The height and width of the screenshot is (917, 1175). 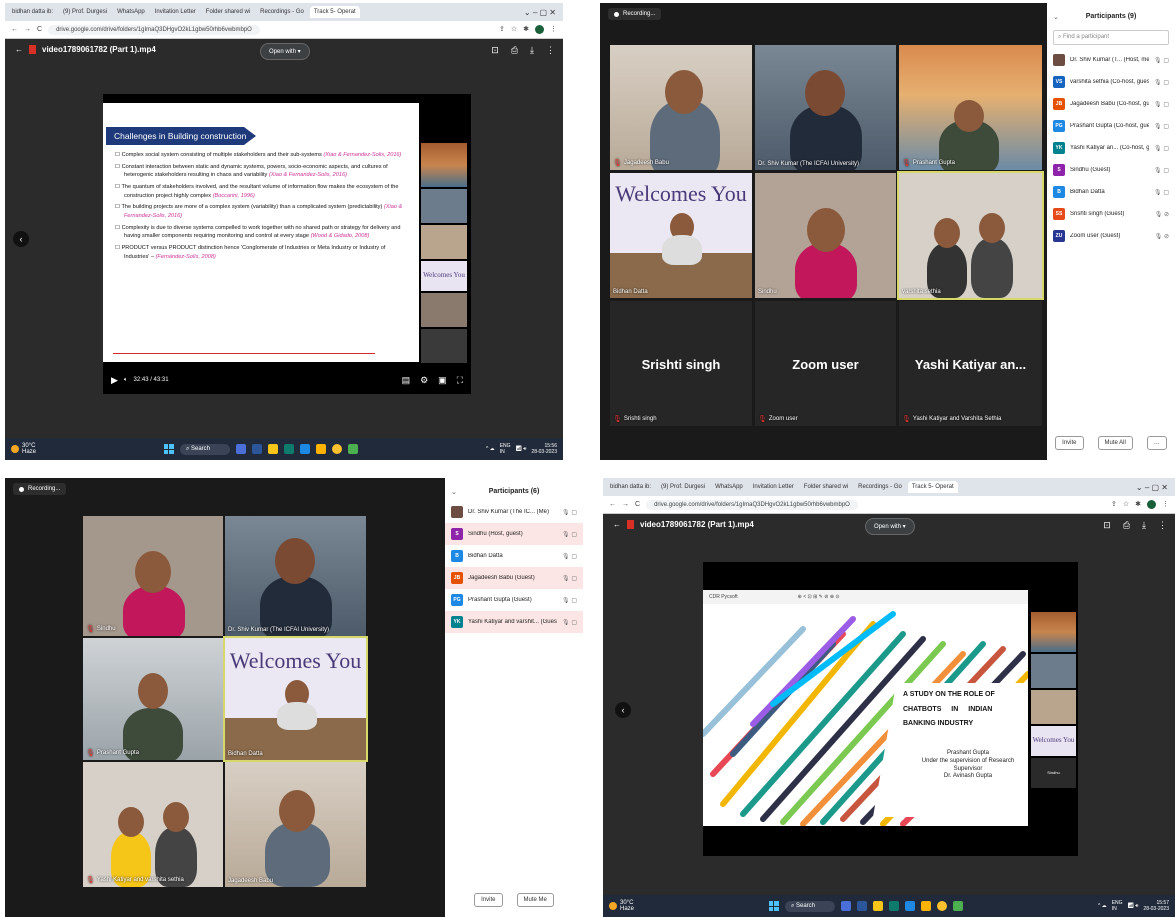 What do you see at coordinates (19, 49) in the screenshot?
I see `back-arrow-icon: ←` at bounding box center [19, 49].